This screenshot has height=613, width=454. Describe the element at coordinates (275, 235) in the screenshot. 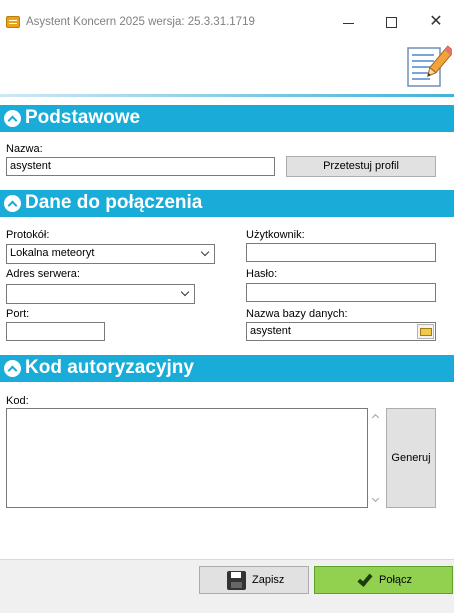

I see `user-label: Użytkownik:` at that location.